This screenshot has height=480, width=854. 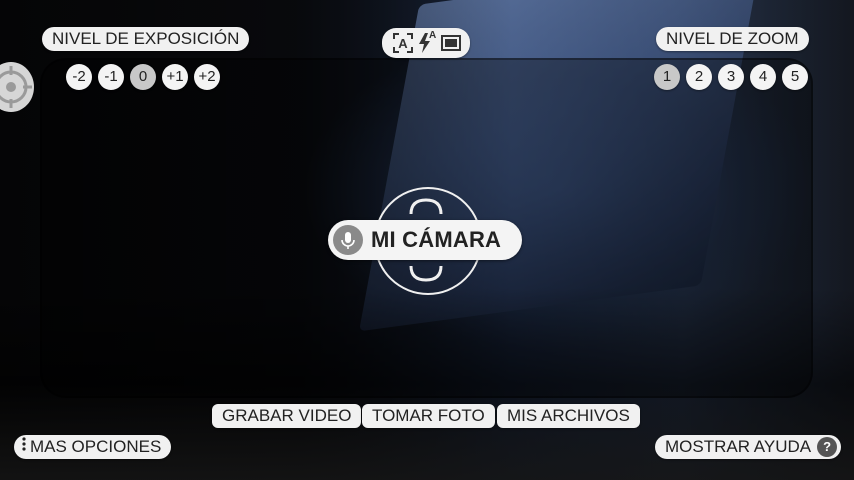 What do you see at coordinates (738, 446) in the screenshot?
I see `show-help-label: MOSTRAR AYUDA` at bounding box center [738, 446].